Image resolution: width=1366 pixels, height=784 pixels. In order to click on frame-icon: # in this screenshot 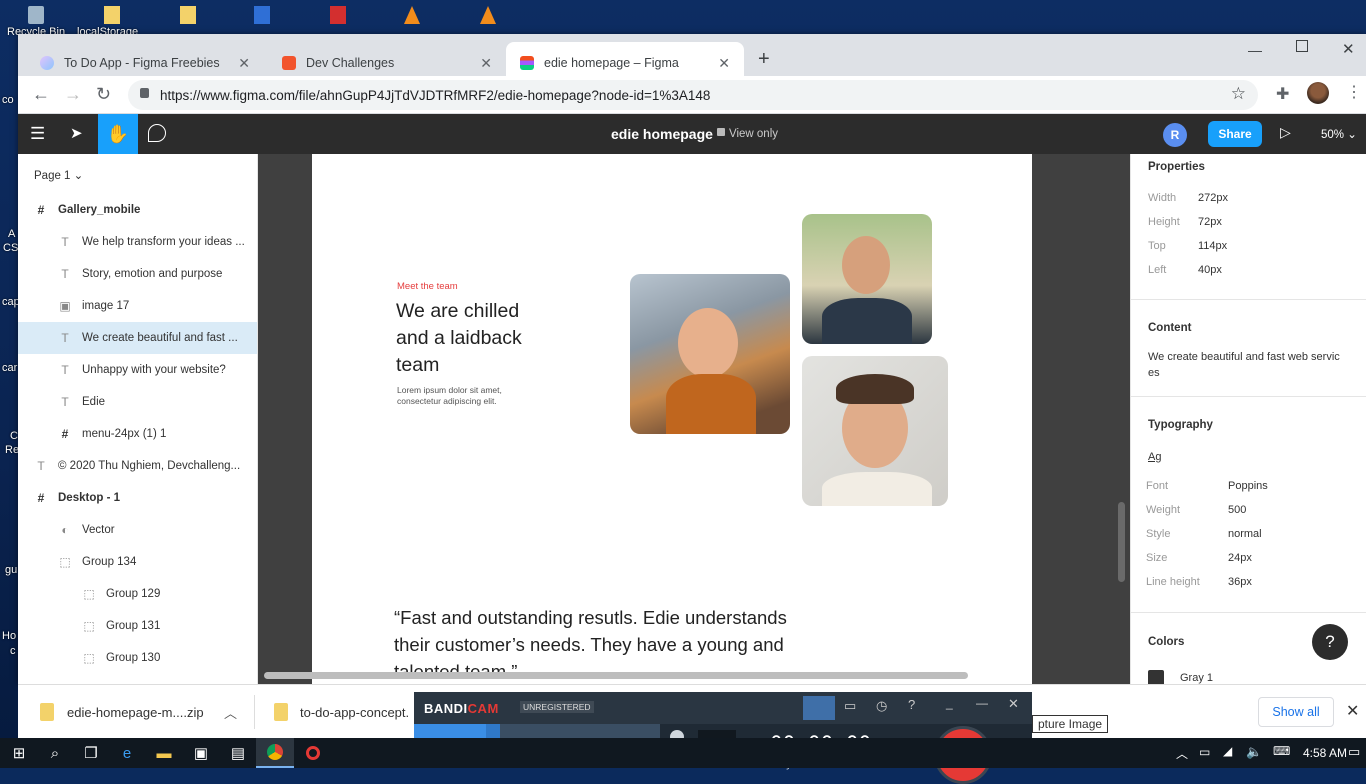, I will do `click(41, 498)`.